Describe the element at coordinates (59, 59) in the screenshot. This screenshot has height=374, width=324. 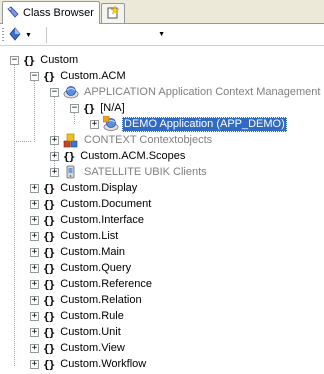
I see `tree-node-label: Custom` at that location.